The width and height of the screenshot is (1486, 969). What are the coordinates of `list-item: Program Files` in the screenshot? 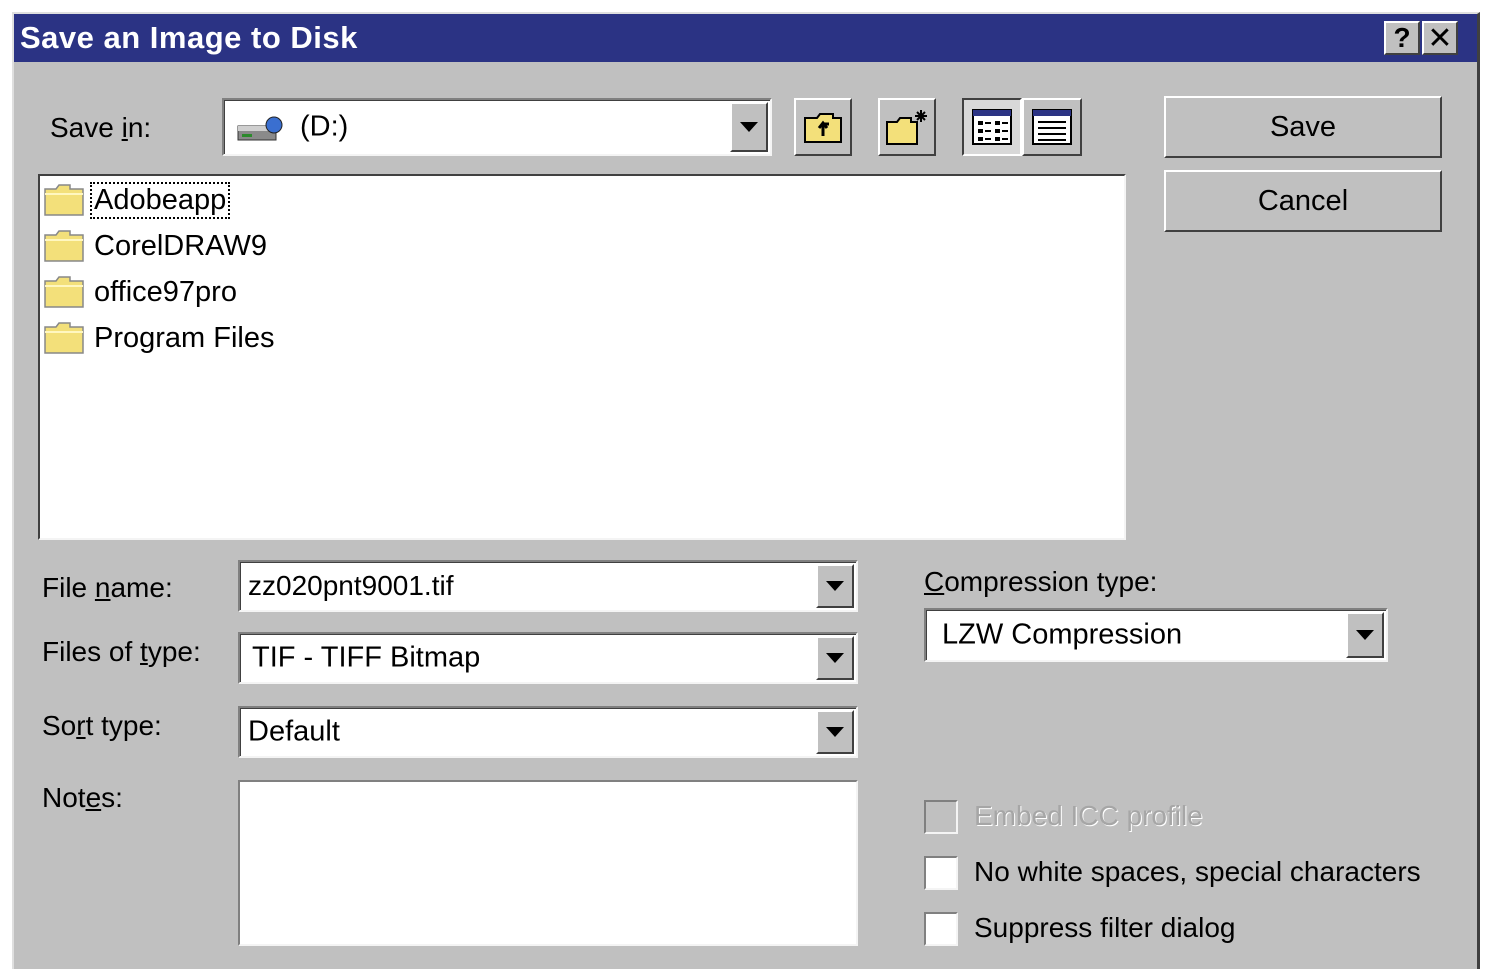 It's located at (160, 338).